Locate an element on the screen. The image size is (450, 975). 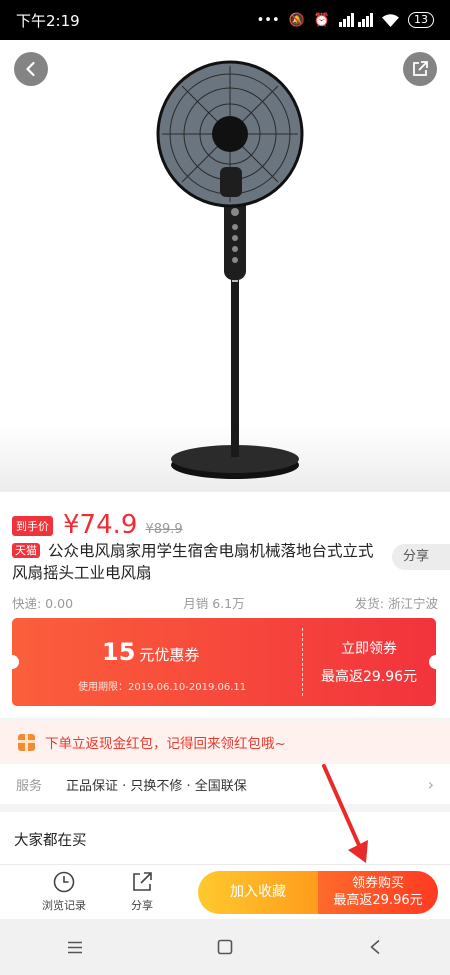
product-title-text: 公众电风扇家用学生宿舍电扇机械落地台式立式风扇摇头工业电风扇 is located at coordinates (193, 562).